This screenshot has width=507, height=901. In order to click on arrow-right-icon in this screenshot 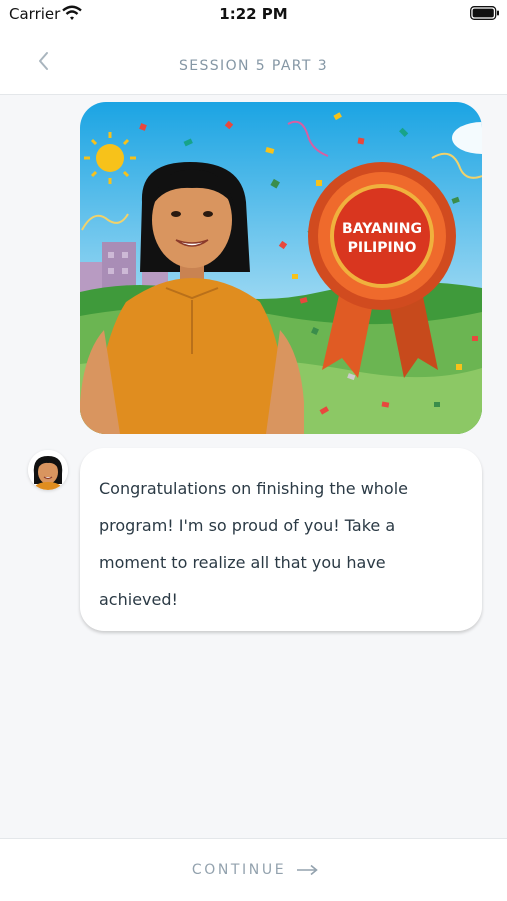, I will do `click(307, 870)`.